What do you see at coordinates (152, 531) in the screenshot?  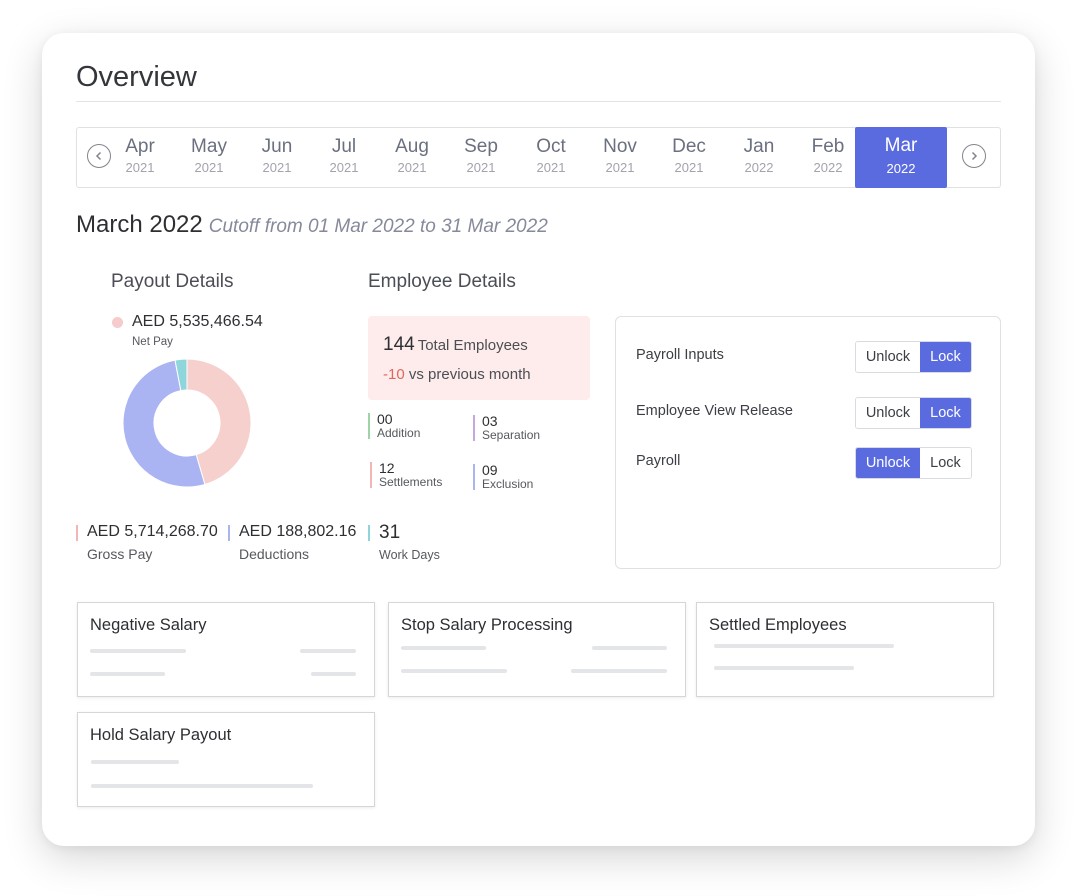 I see `gross-pay-amount: AED 5,714,268.70` at bounding box center [152, 531].